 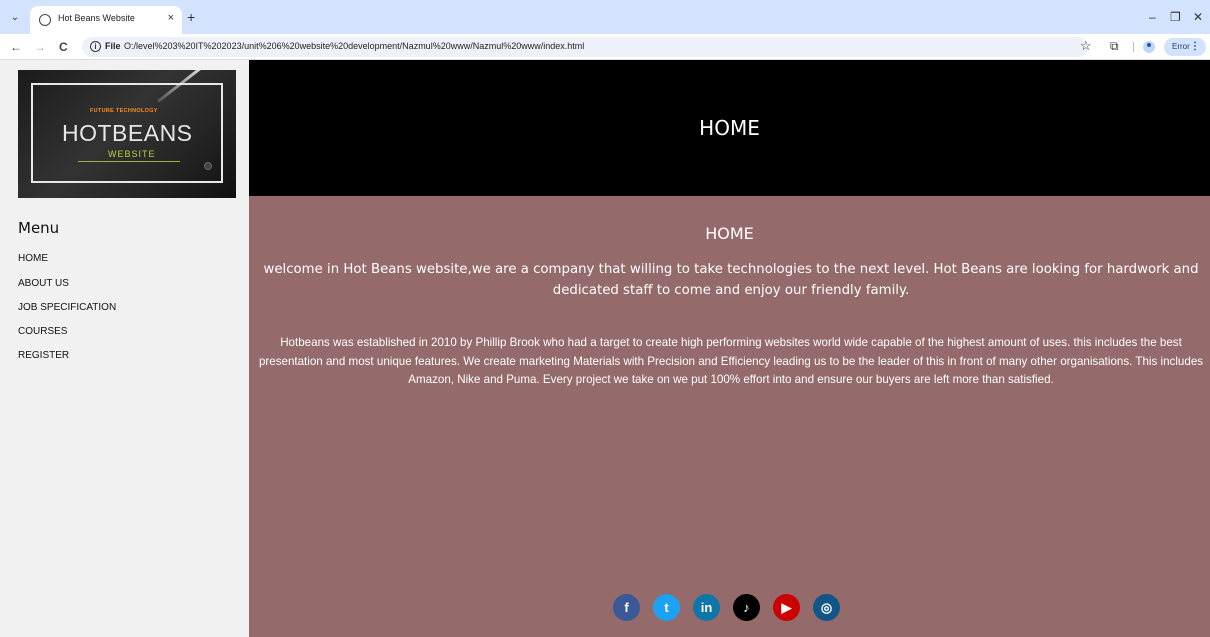 What do you see at coordinates (191, 17) in the screenshot?
I see `new-tab-button: +` at bounding box center [191, 17].